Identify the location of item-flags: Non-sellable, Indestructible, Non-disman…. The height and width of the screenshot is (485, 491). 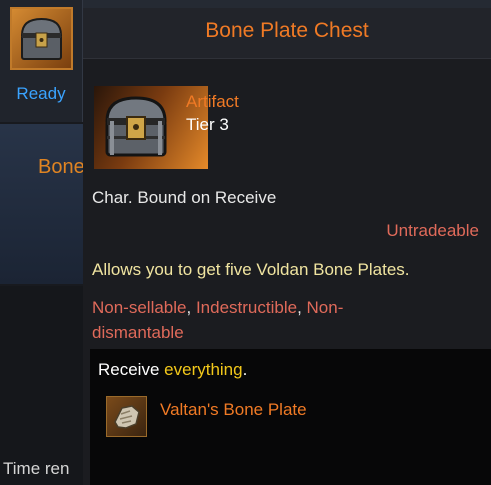
(252, 320).